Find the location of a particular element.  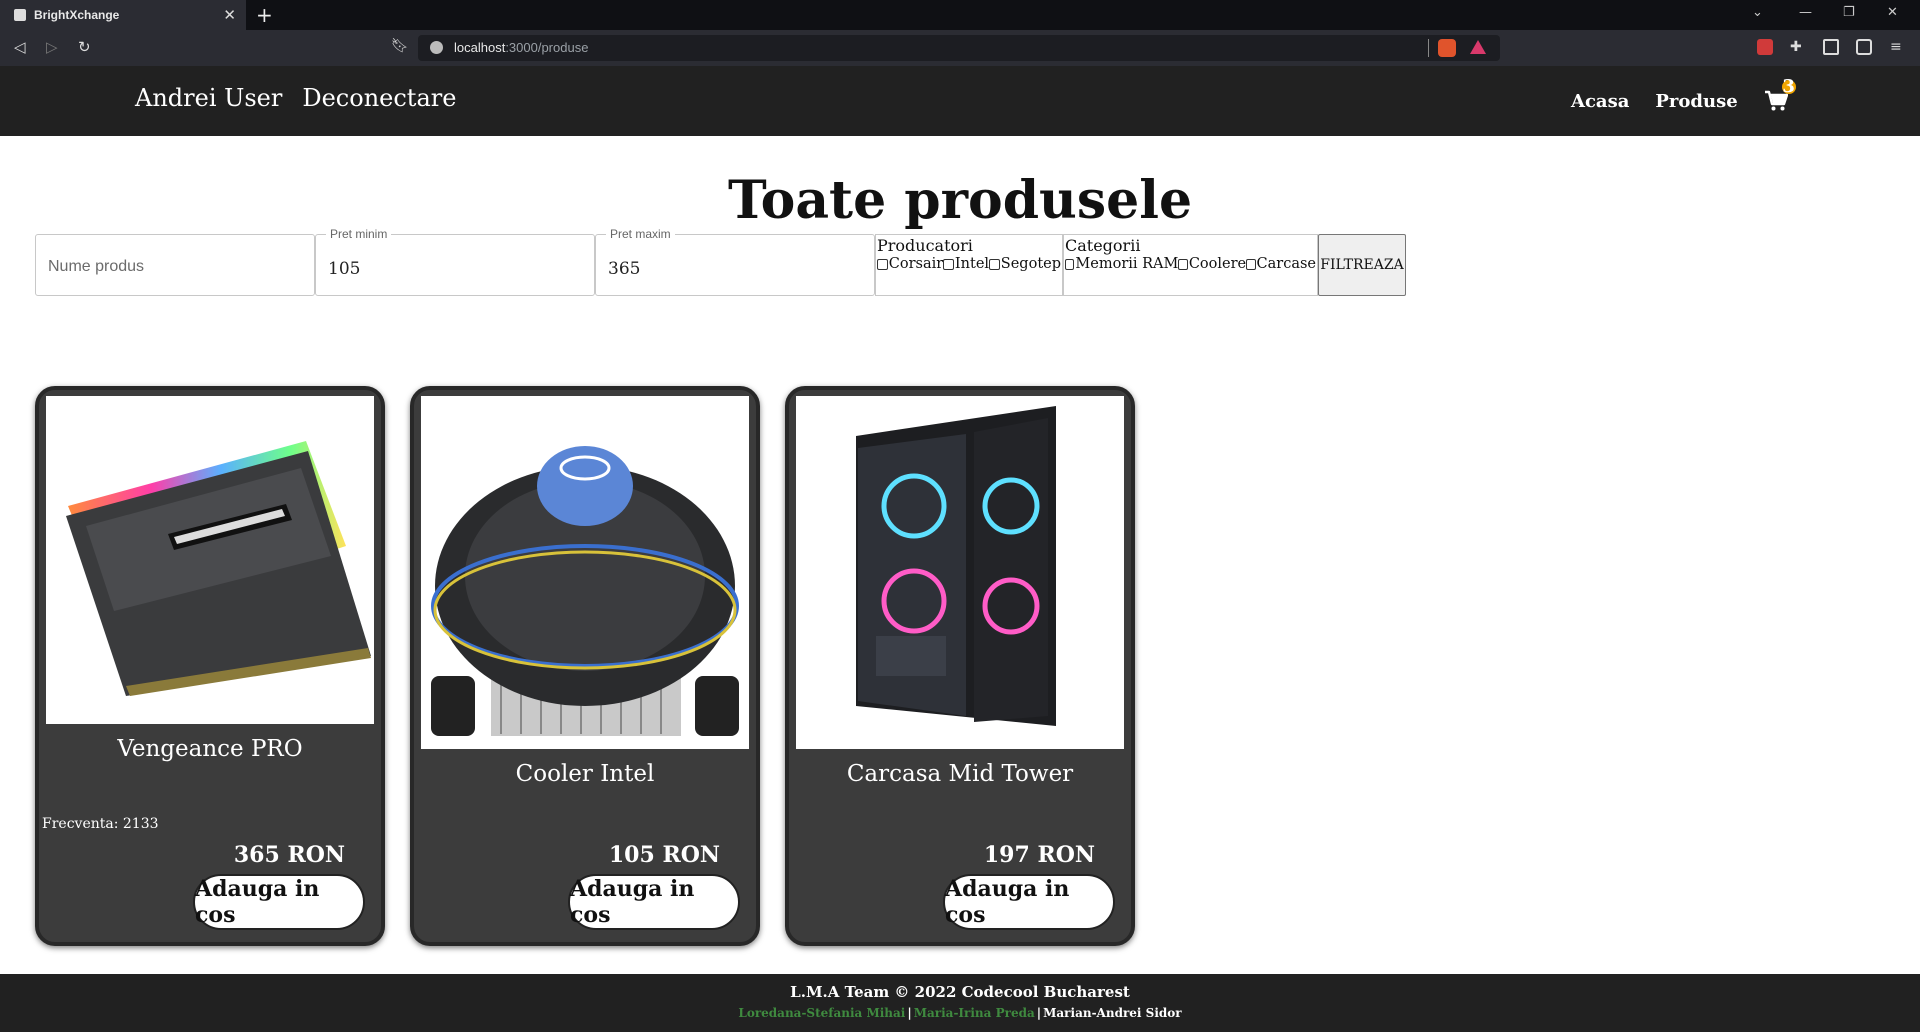

footer-copyright: L.M.A Team © 2022 Codecool Bucharest is located at coordinates (960, 992).